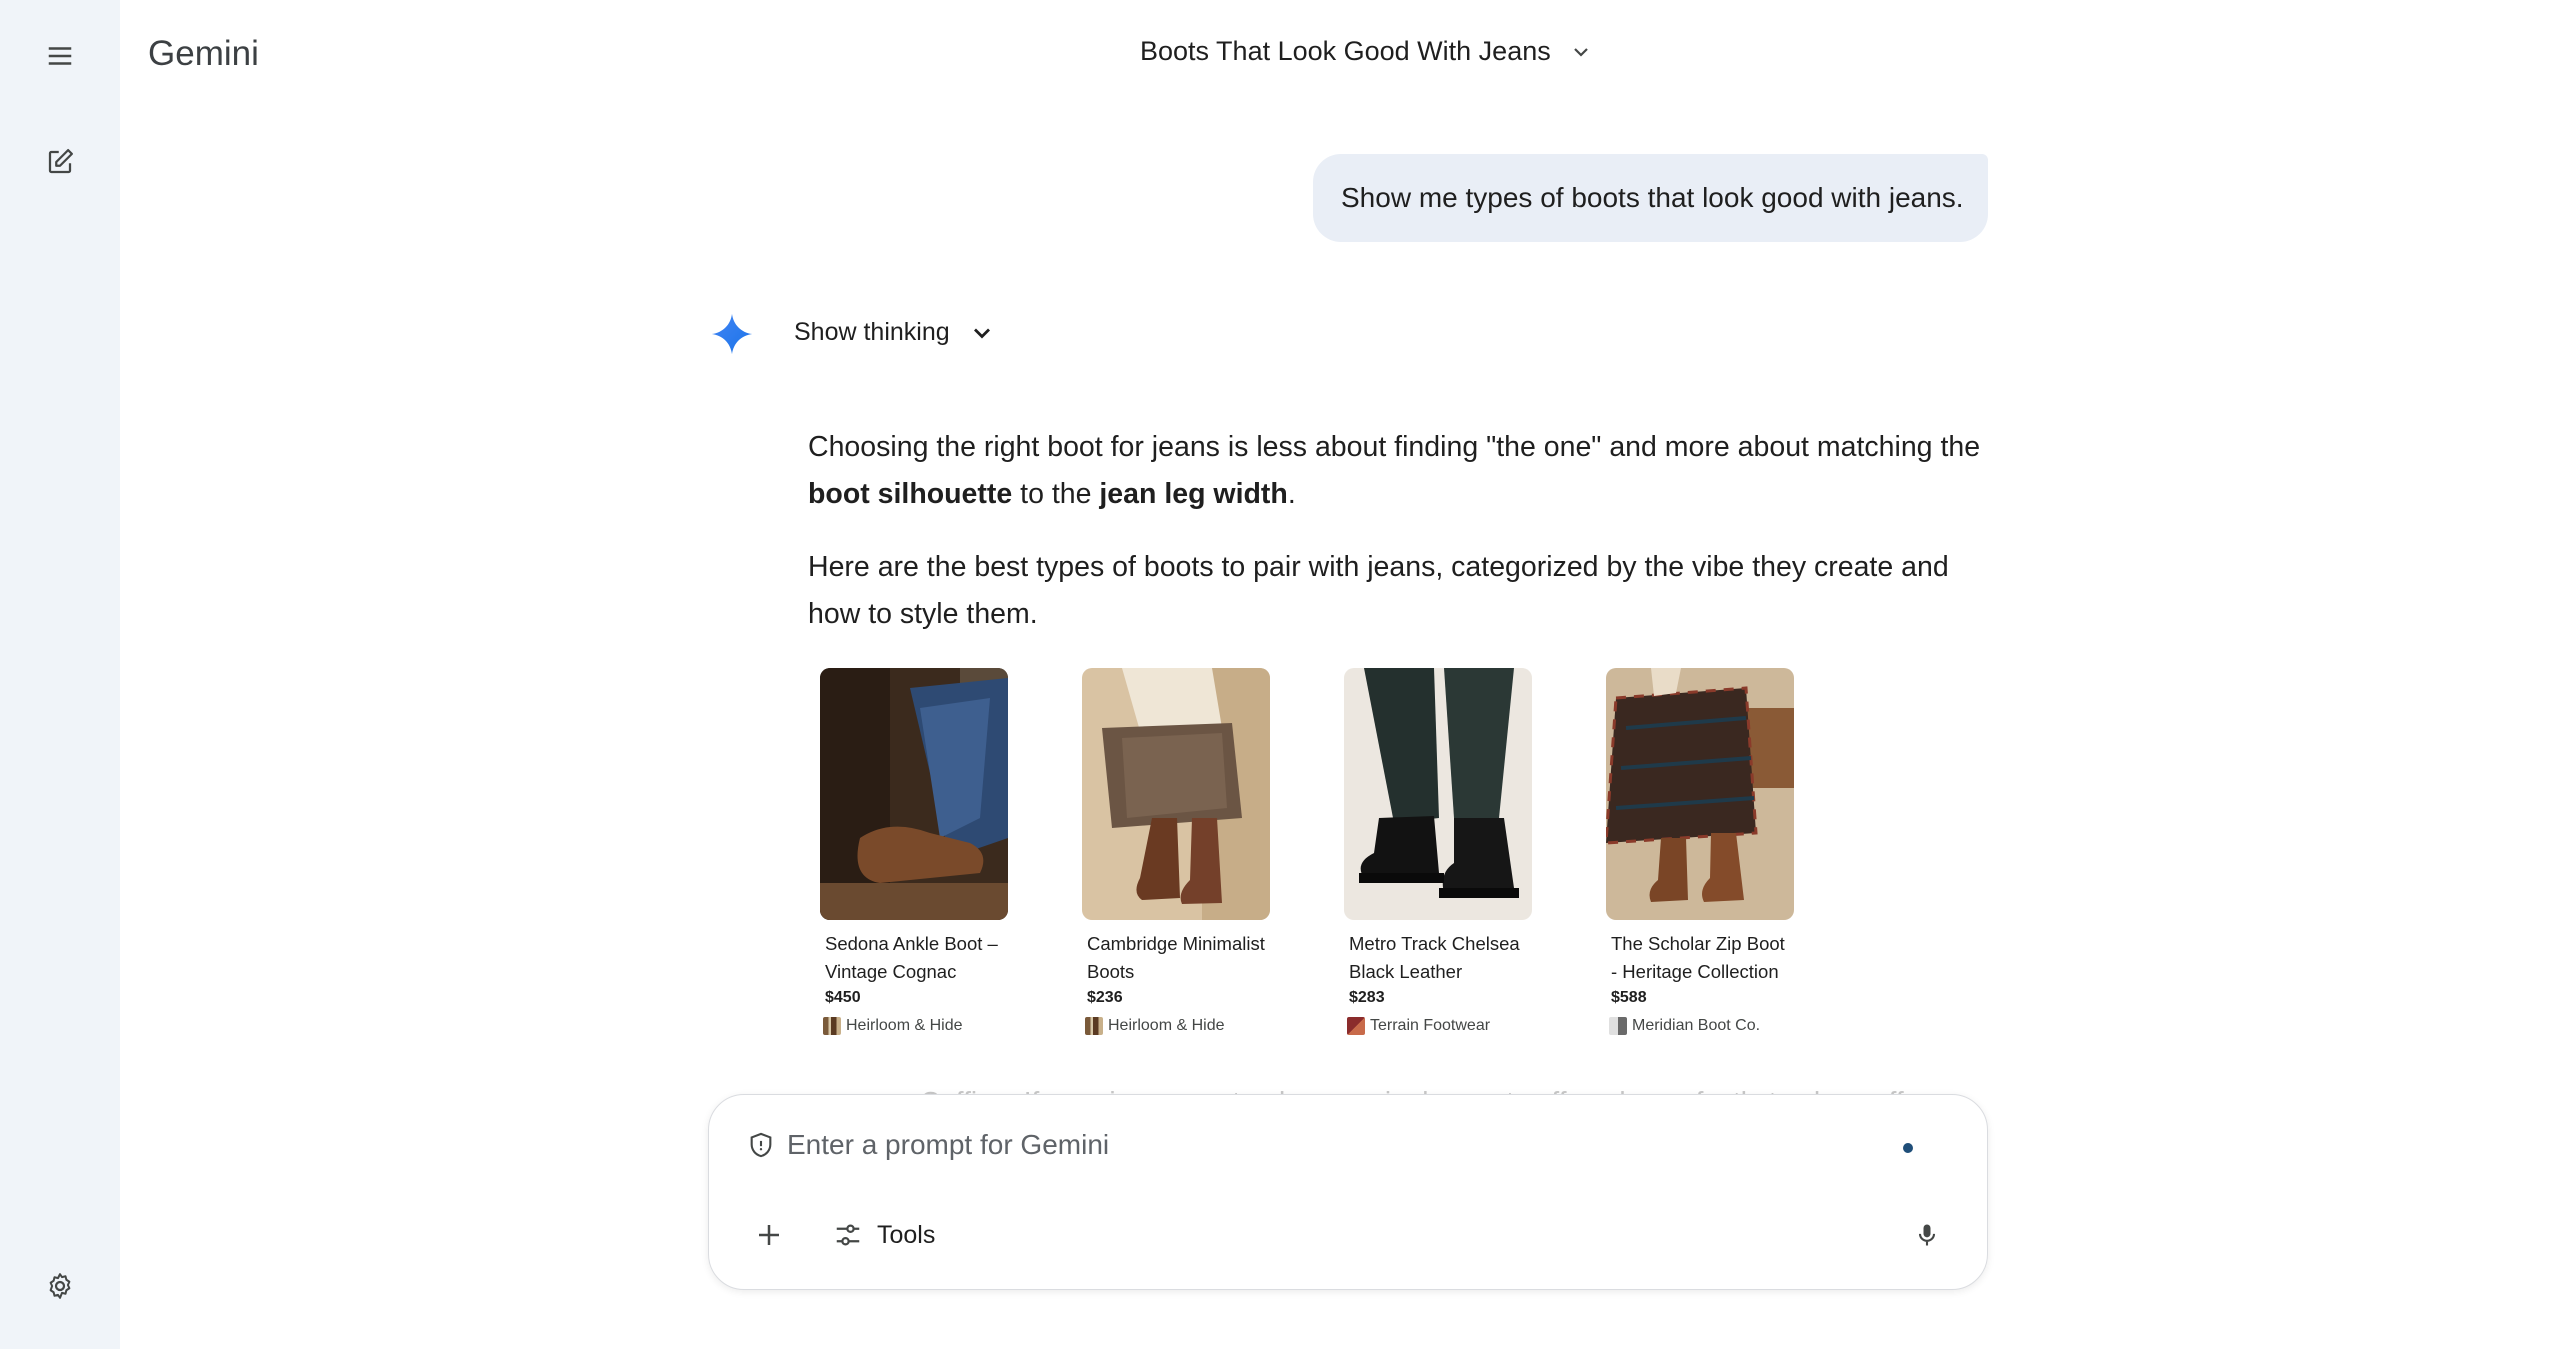 The image size is (2560, 1349). I want to click on show-thinking-toggle: Show thinking, so click(895, 332).